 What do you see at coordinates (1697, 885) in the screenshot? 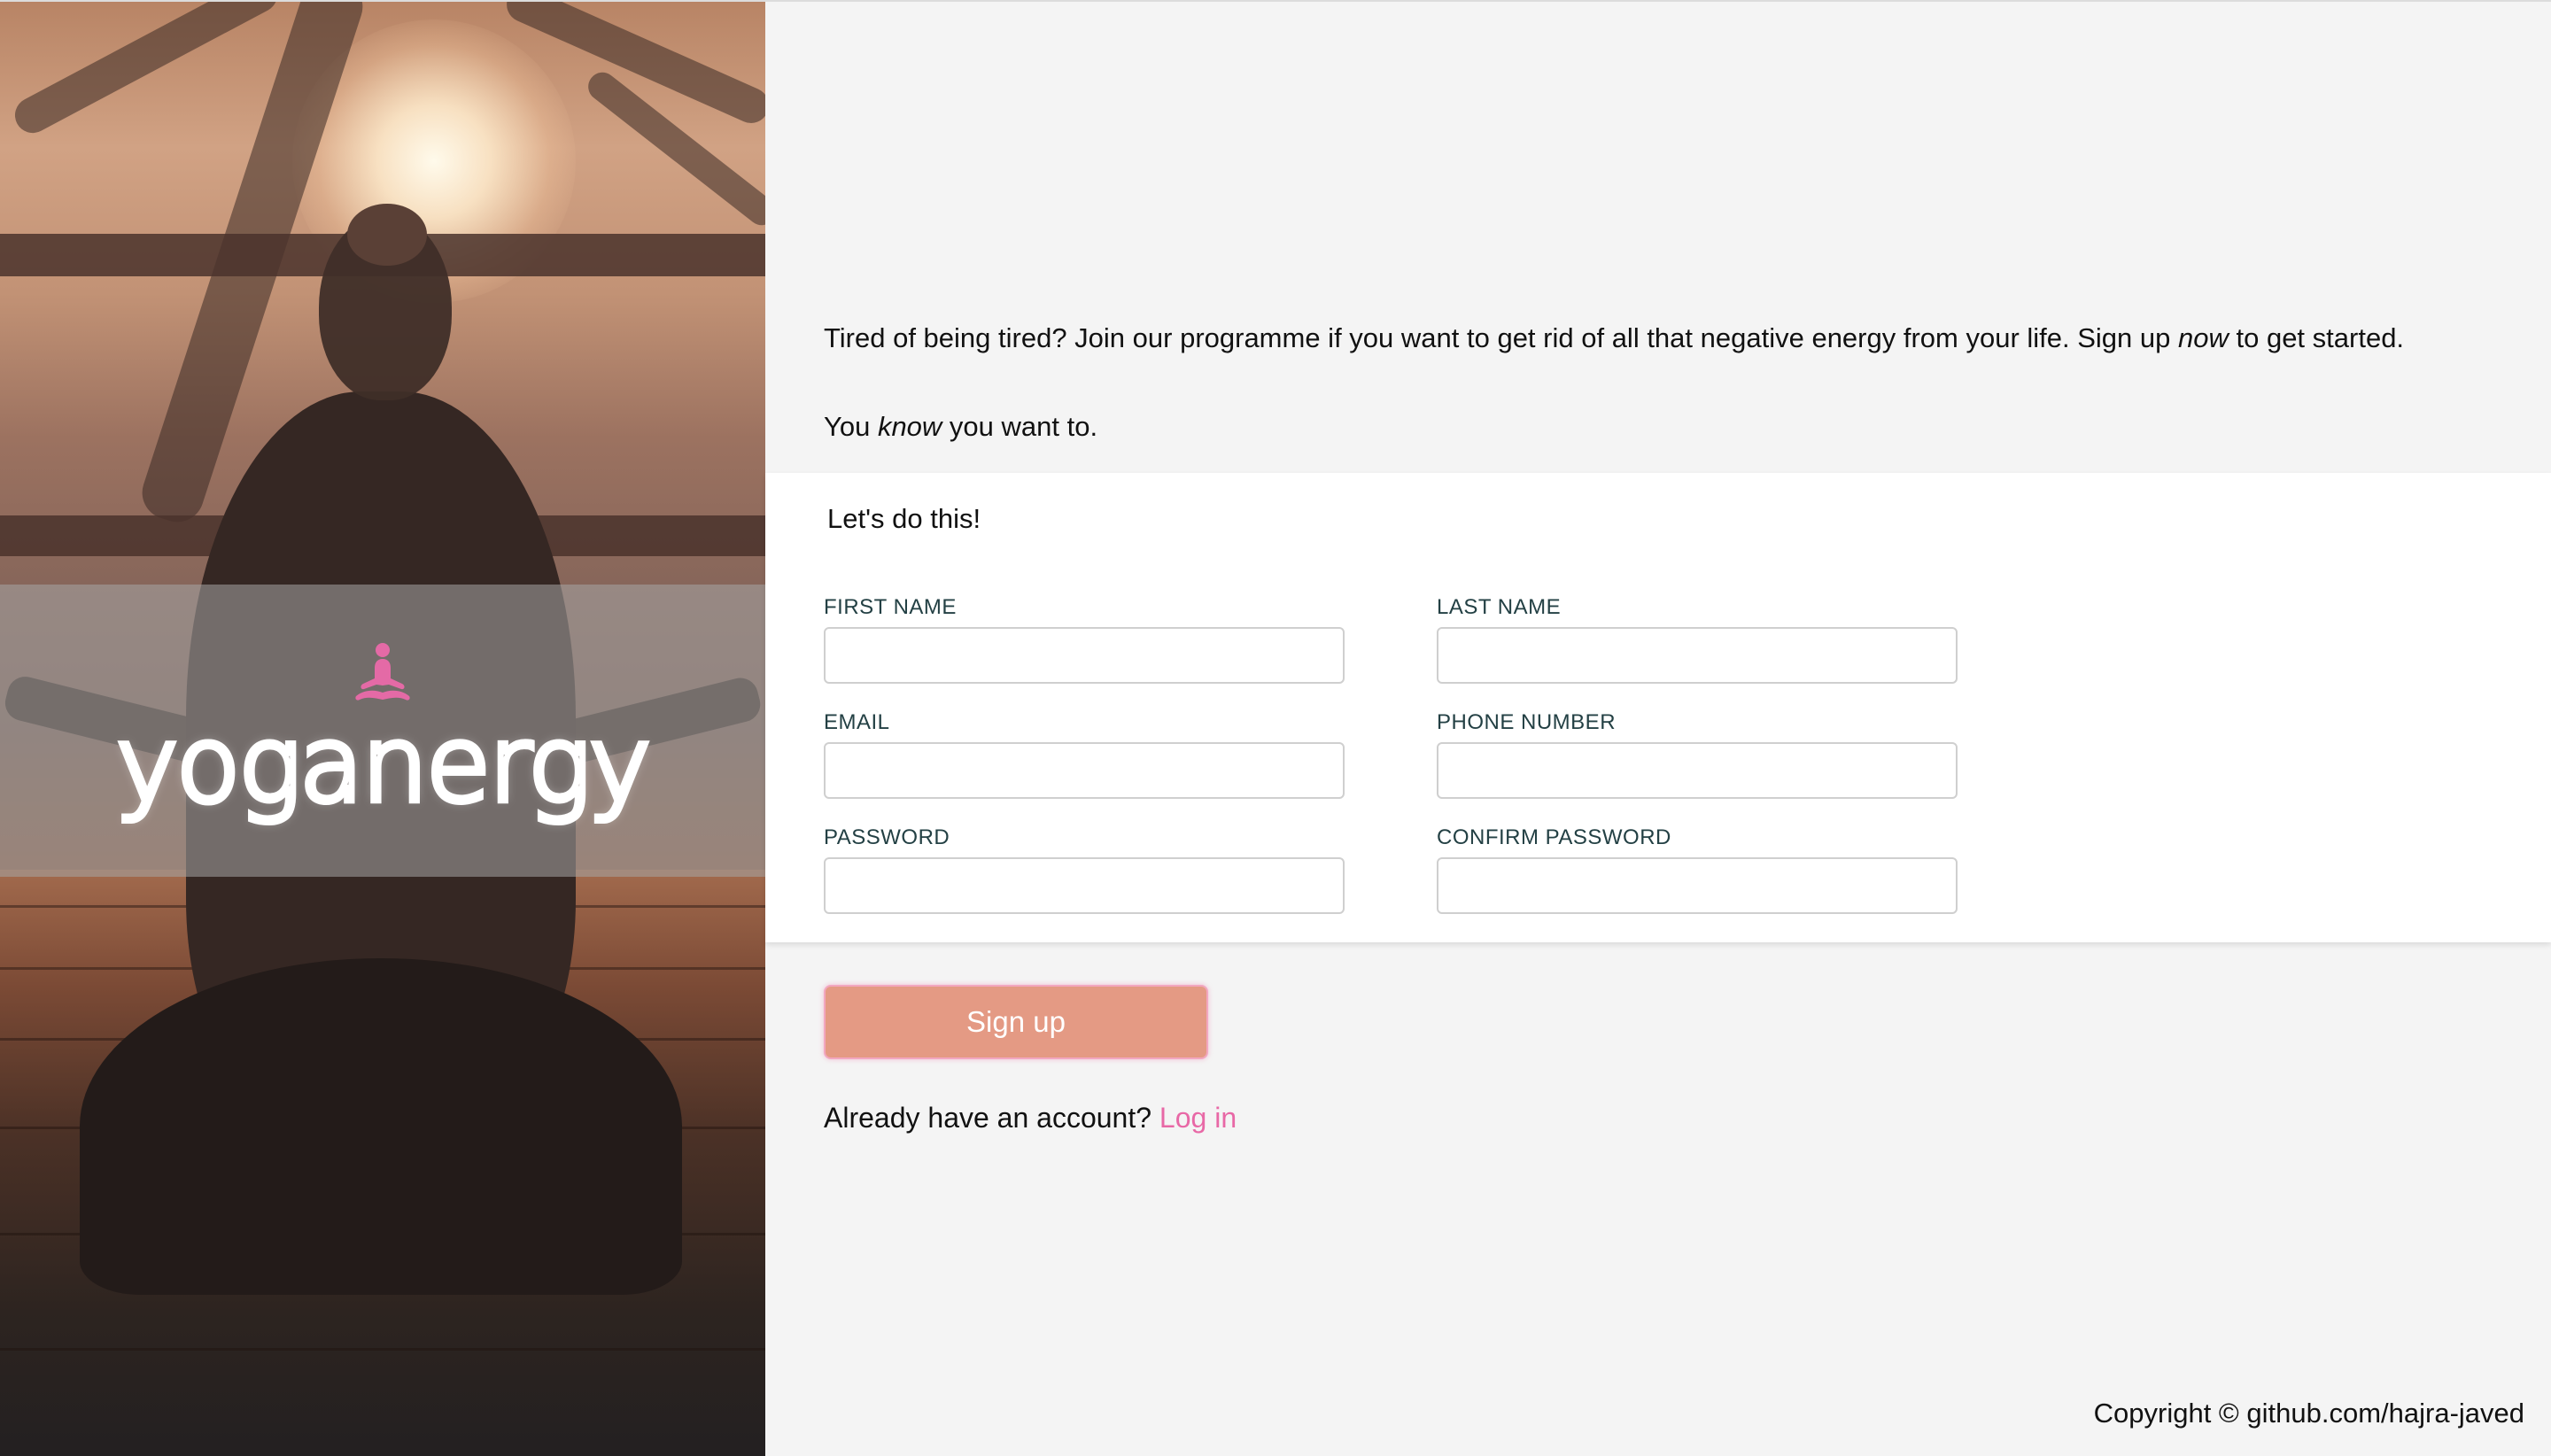
I see `confirm-password-input` at bounding box center [1697, 885].